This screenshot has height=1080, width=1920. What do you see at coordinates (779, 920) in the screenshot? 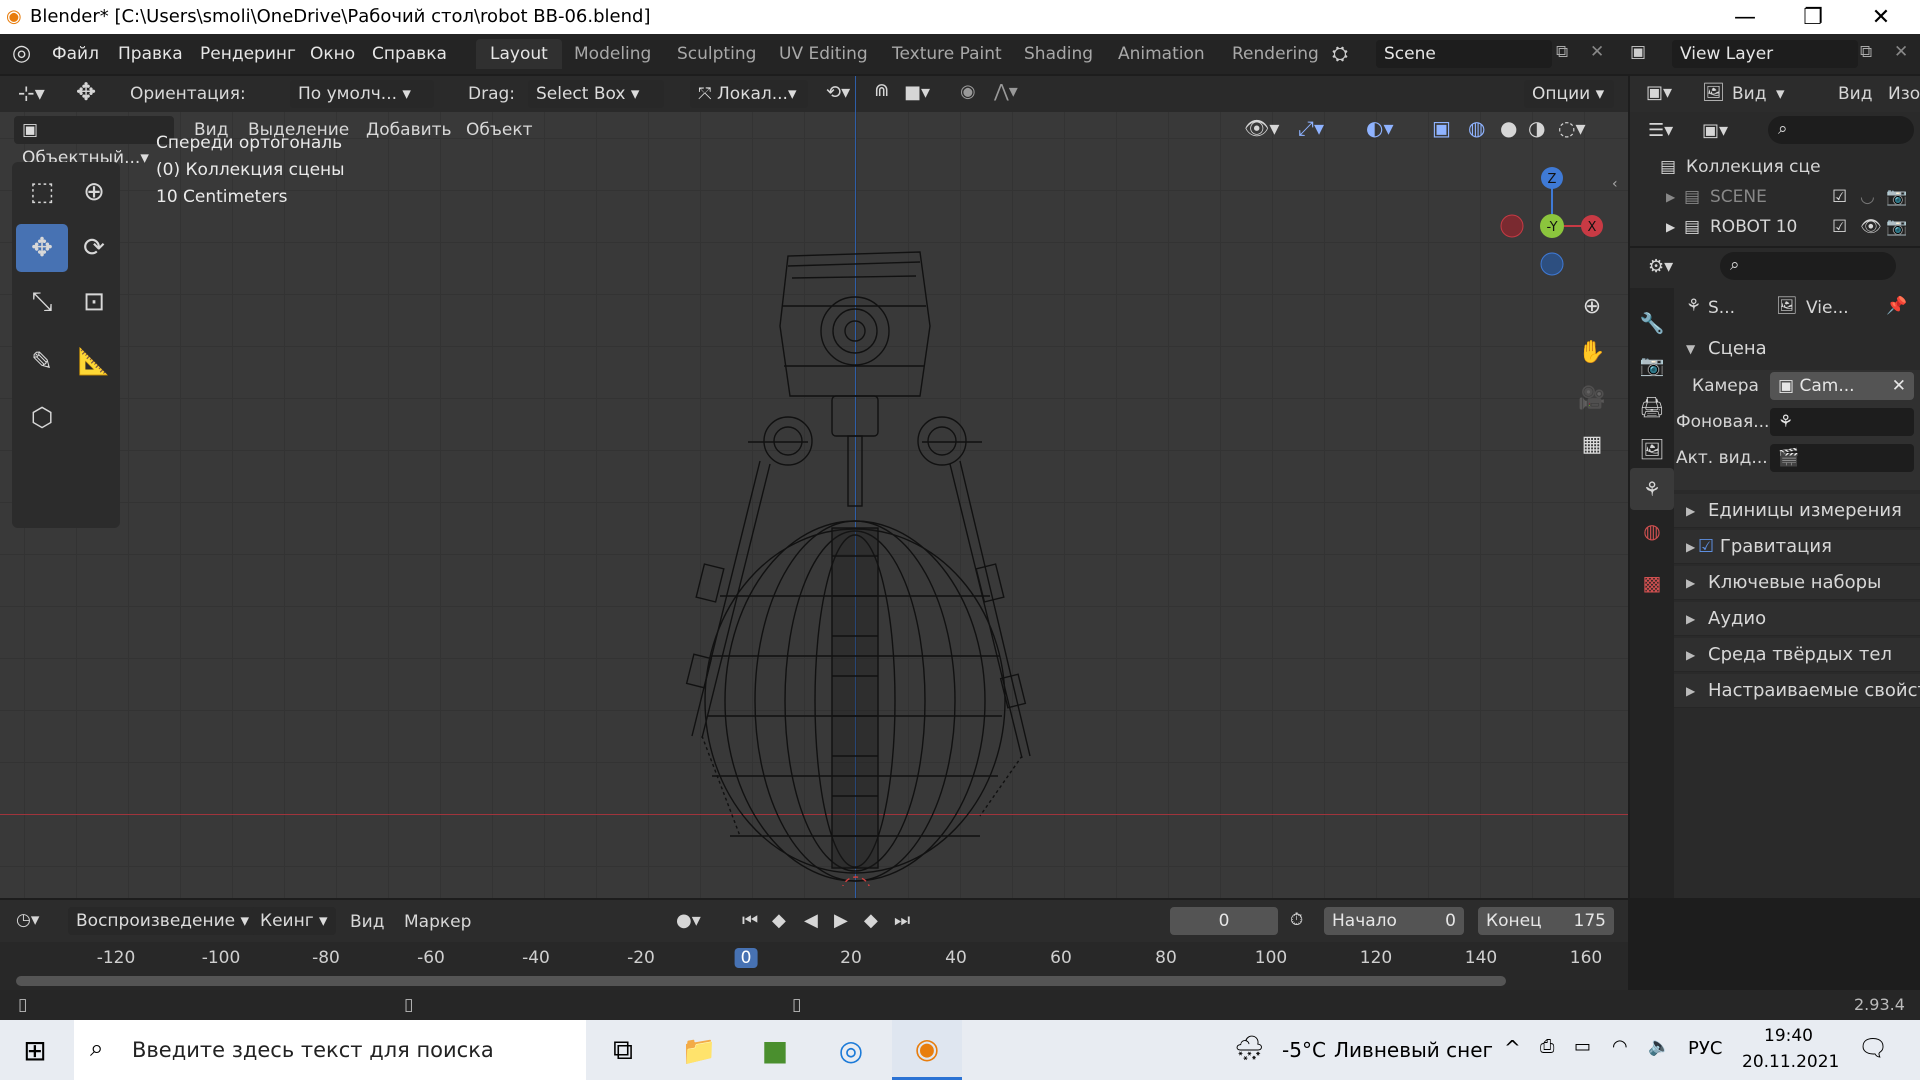
I see `prev-keyframe-icon: ◆` at bounding box center [779, 920].